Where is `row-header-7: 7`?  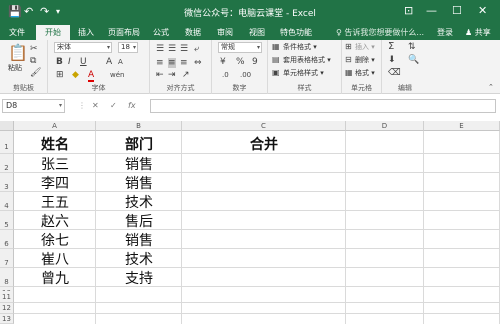 row-header-7: 7 is located at coordinates (7, 258).